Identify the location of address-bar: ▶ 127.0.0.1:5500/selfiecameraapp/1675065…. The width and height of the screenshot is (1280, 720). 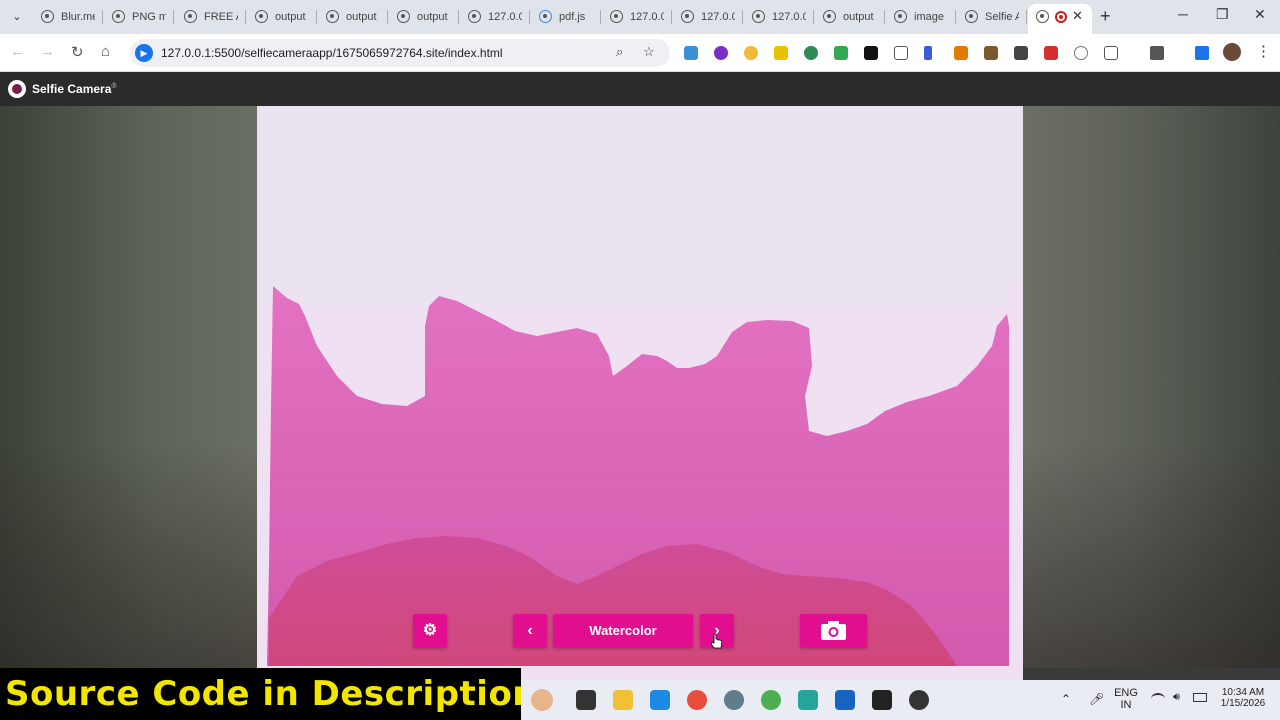
(400, 53).